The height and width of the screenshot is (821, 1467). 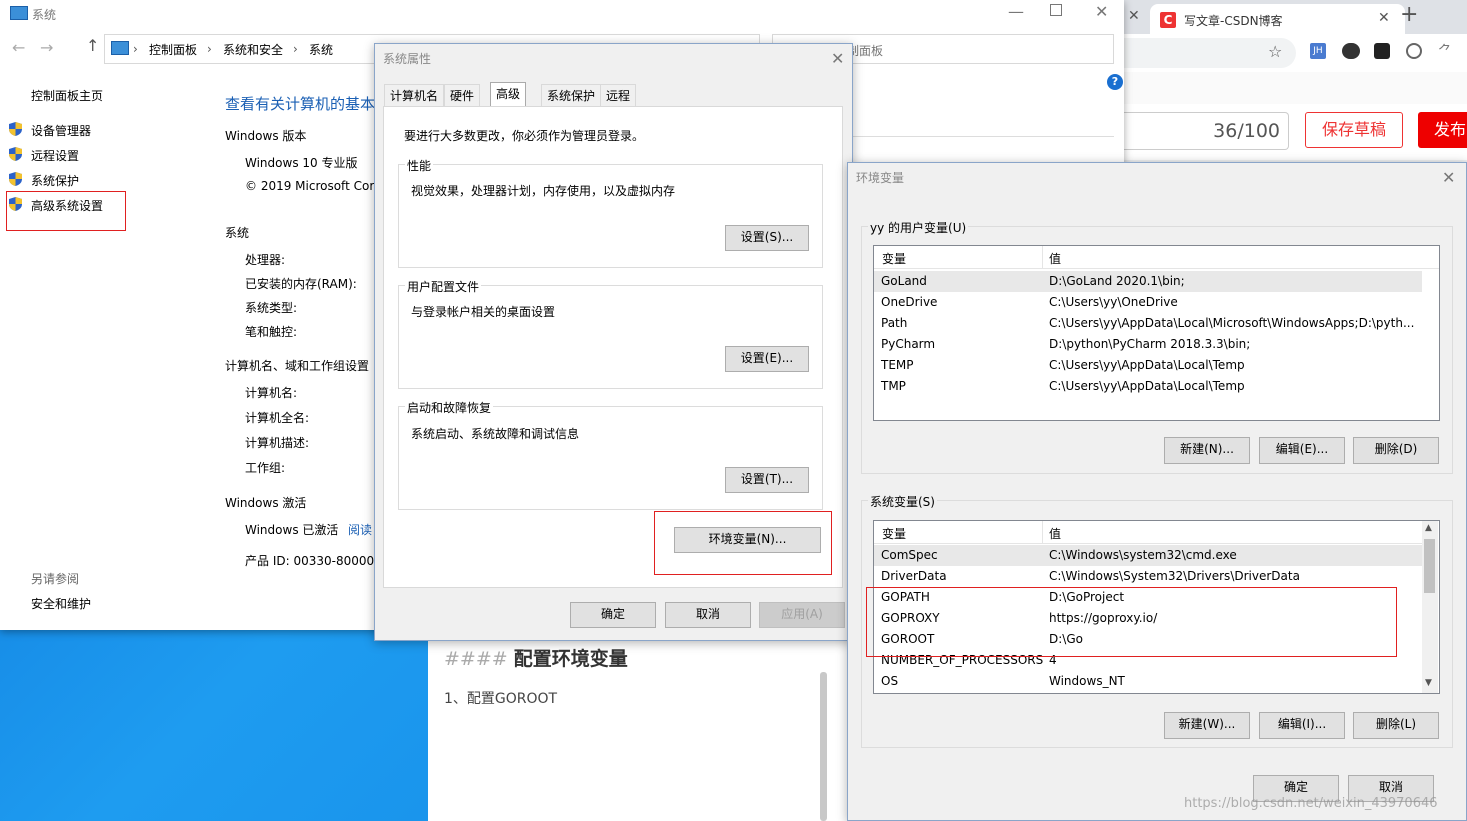 What do you see at coordinates (271, 332) in the screenshot?
I see `pen-touch-label: 笔和触控:` at bounding box center [271, 332].